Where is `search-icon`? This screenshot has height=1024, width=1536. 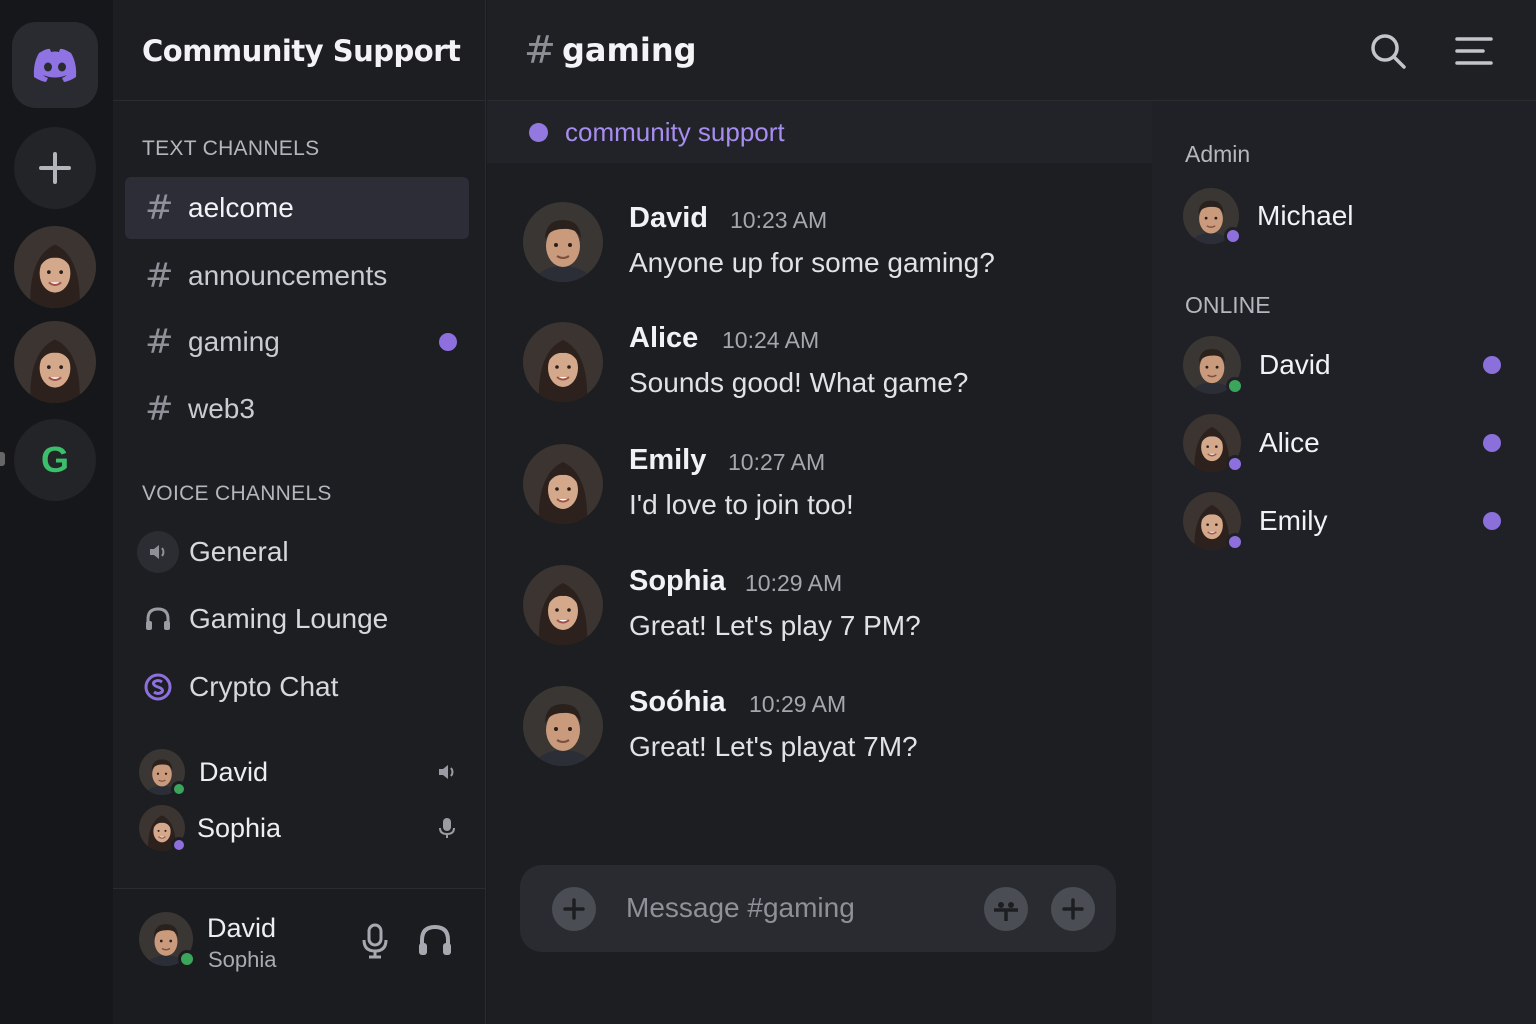 search-icon is located at coordinates (1388, 51).